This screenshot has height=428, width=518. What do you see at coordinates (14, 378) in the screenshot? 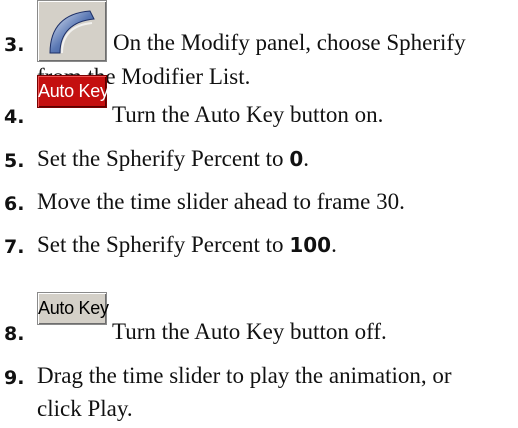
I see `step-number: 9.` at bounding box center [14, 378].